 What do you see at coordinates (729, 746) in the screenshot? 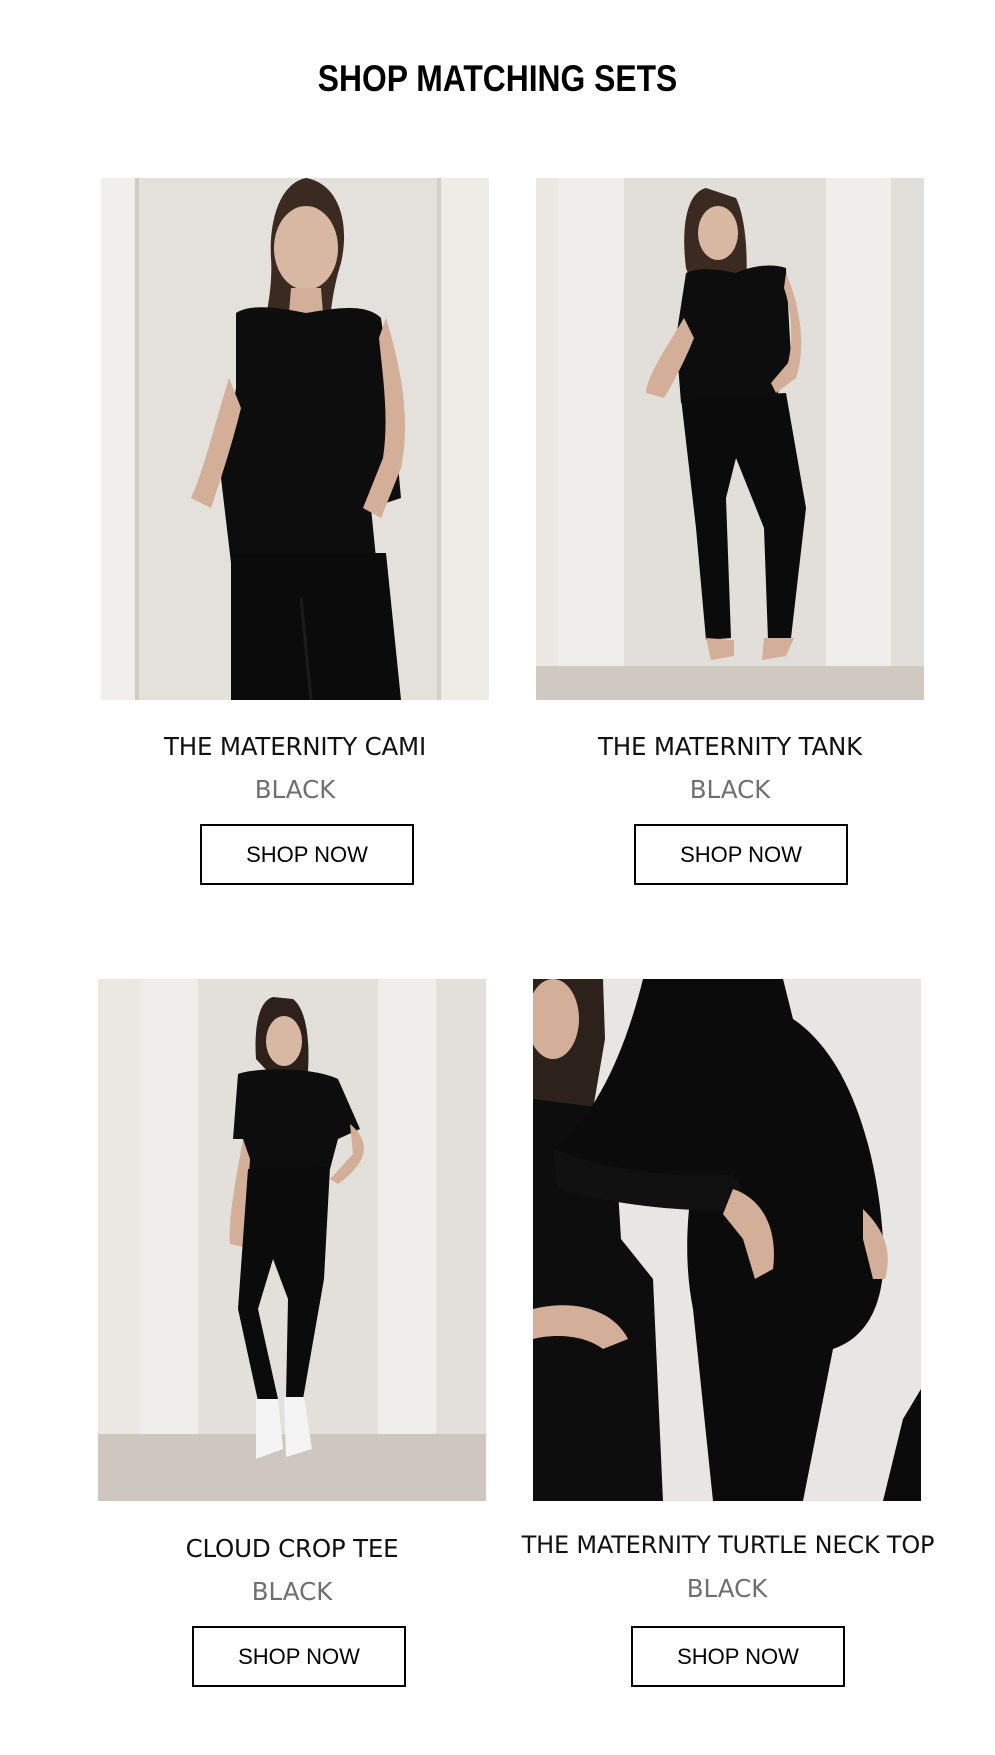
I see `product-name: THE MATERNITY TANK` at bounding box center [729, 746].